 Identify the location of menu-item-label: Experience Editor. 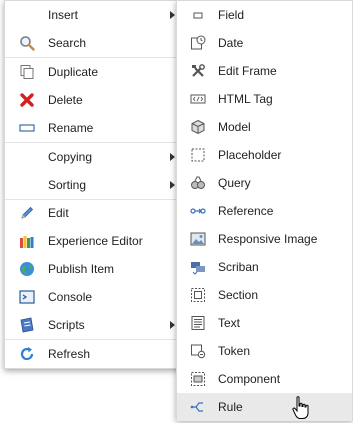
(95, 241).